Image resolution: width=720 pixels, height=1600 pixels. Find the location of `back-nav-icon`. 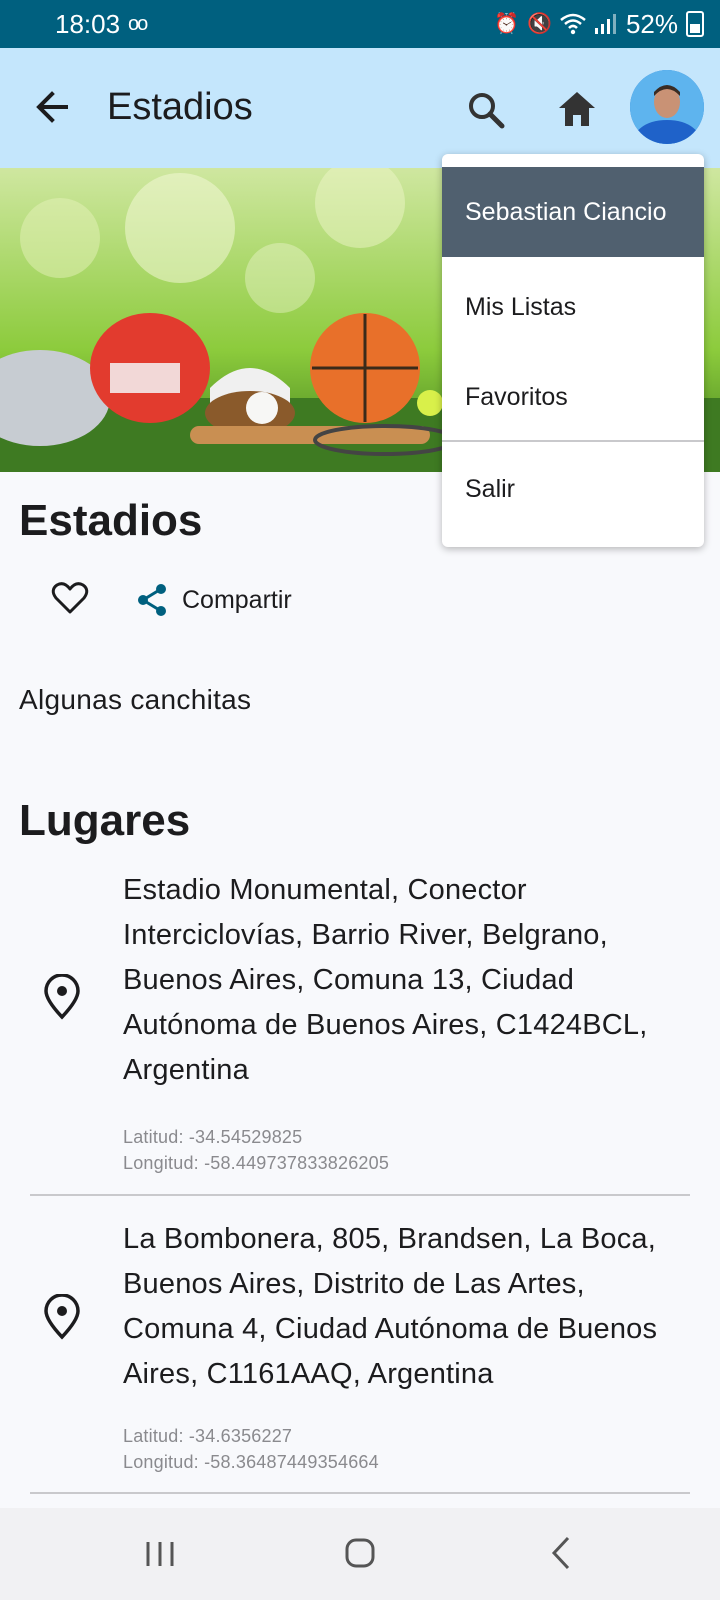

back-nav-icon is located at coordinates (562, 1554).